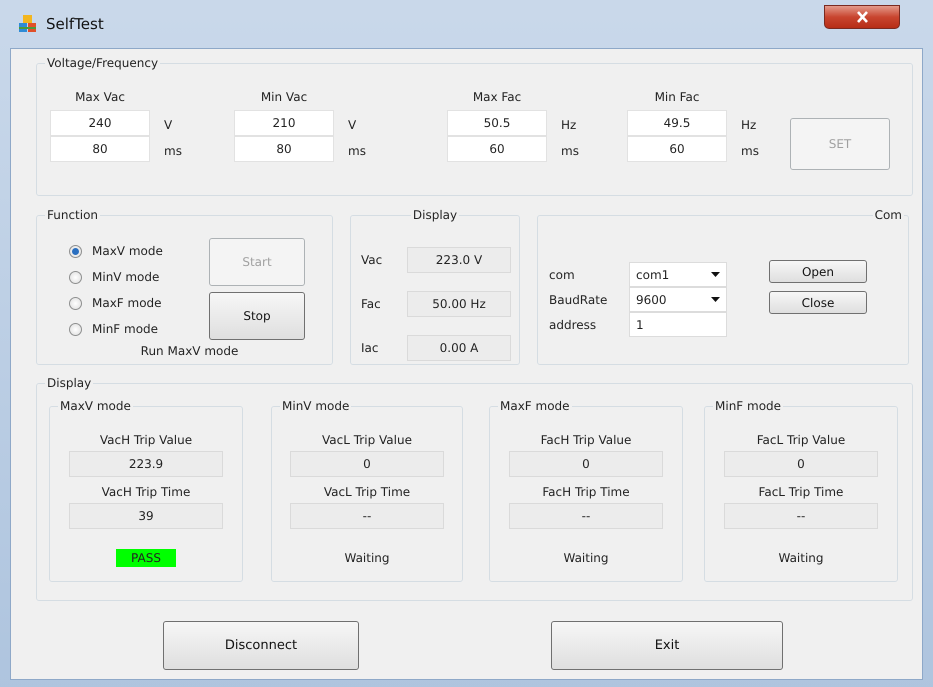  Describe the element at coordinates (370, 348) in the screenshot. I see `reading-label: Iac` at that location.